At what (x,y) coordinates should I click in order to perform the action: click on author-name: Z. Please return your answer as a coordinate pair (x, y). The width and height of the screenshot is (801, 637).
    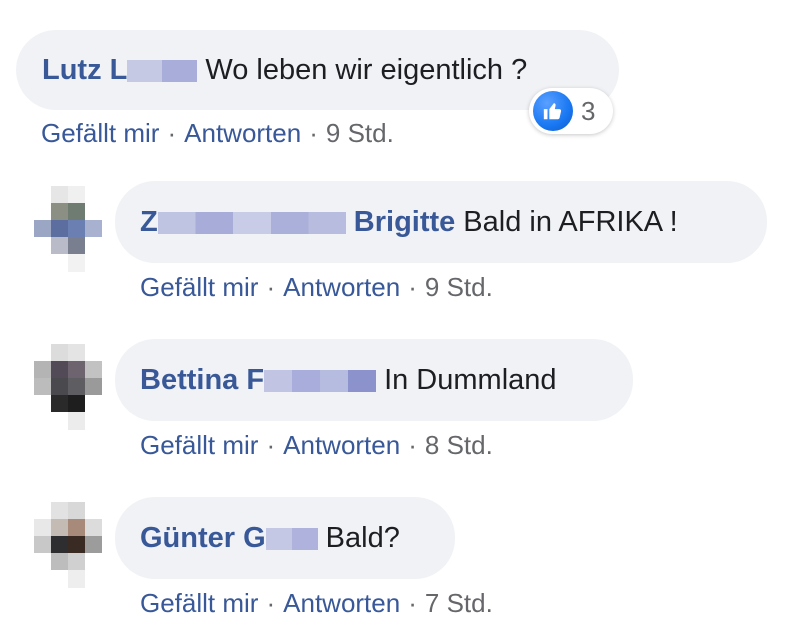
    Looking at the image, I should click on (149, 222).